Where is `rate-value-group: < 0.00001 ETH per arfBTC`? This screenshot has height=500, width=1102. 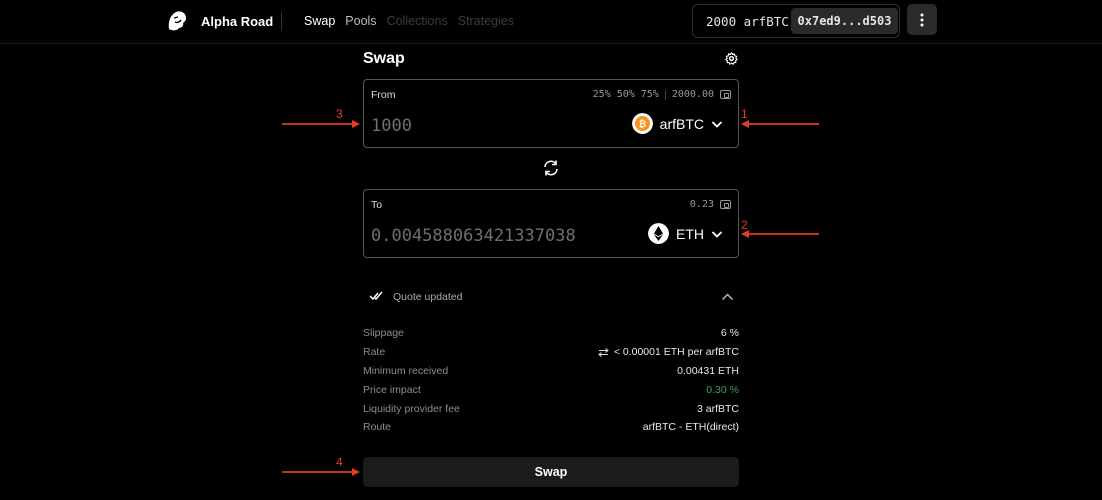 rate-value-group: < 0.00001 ETH per arfBTC is located at coordinates (668, 352).